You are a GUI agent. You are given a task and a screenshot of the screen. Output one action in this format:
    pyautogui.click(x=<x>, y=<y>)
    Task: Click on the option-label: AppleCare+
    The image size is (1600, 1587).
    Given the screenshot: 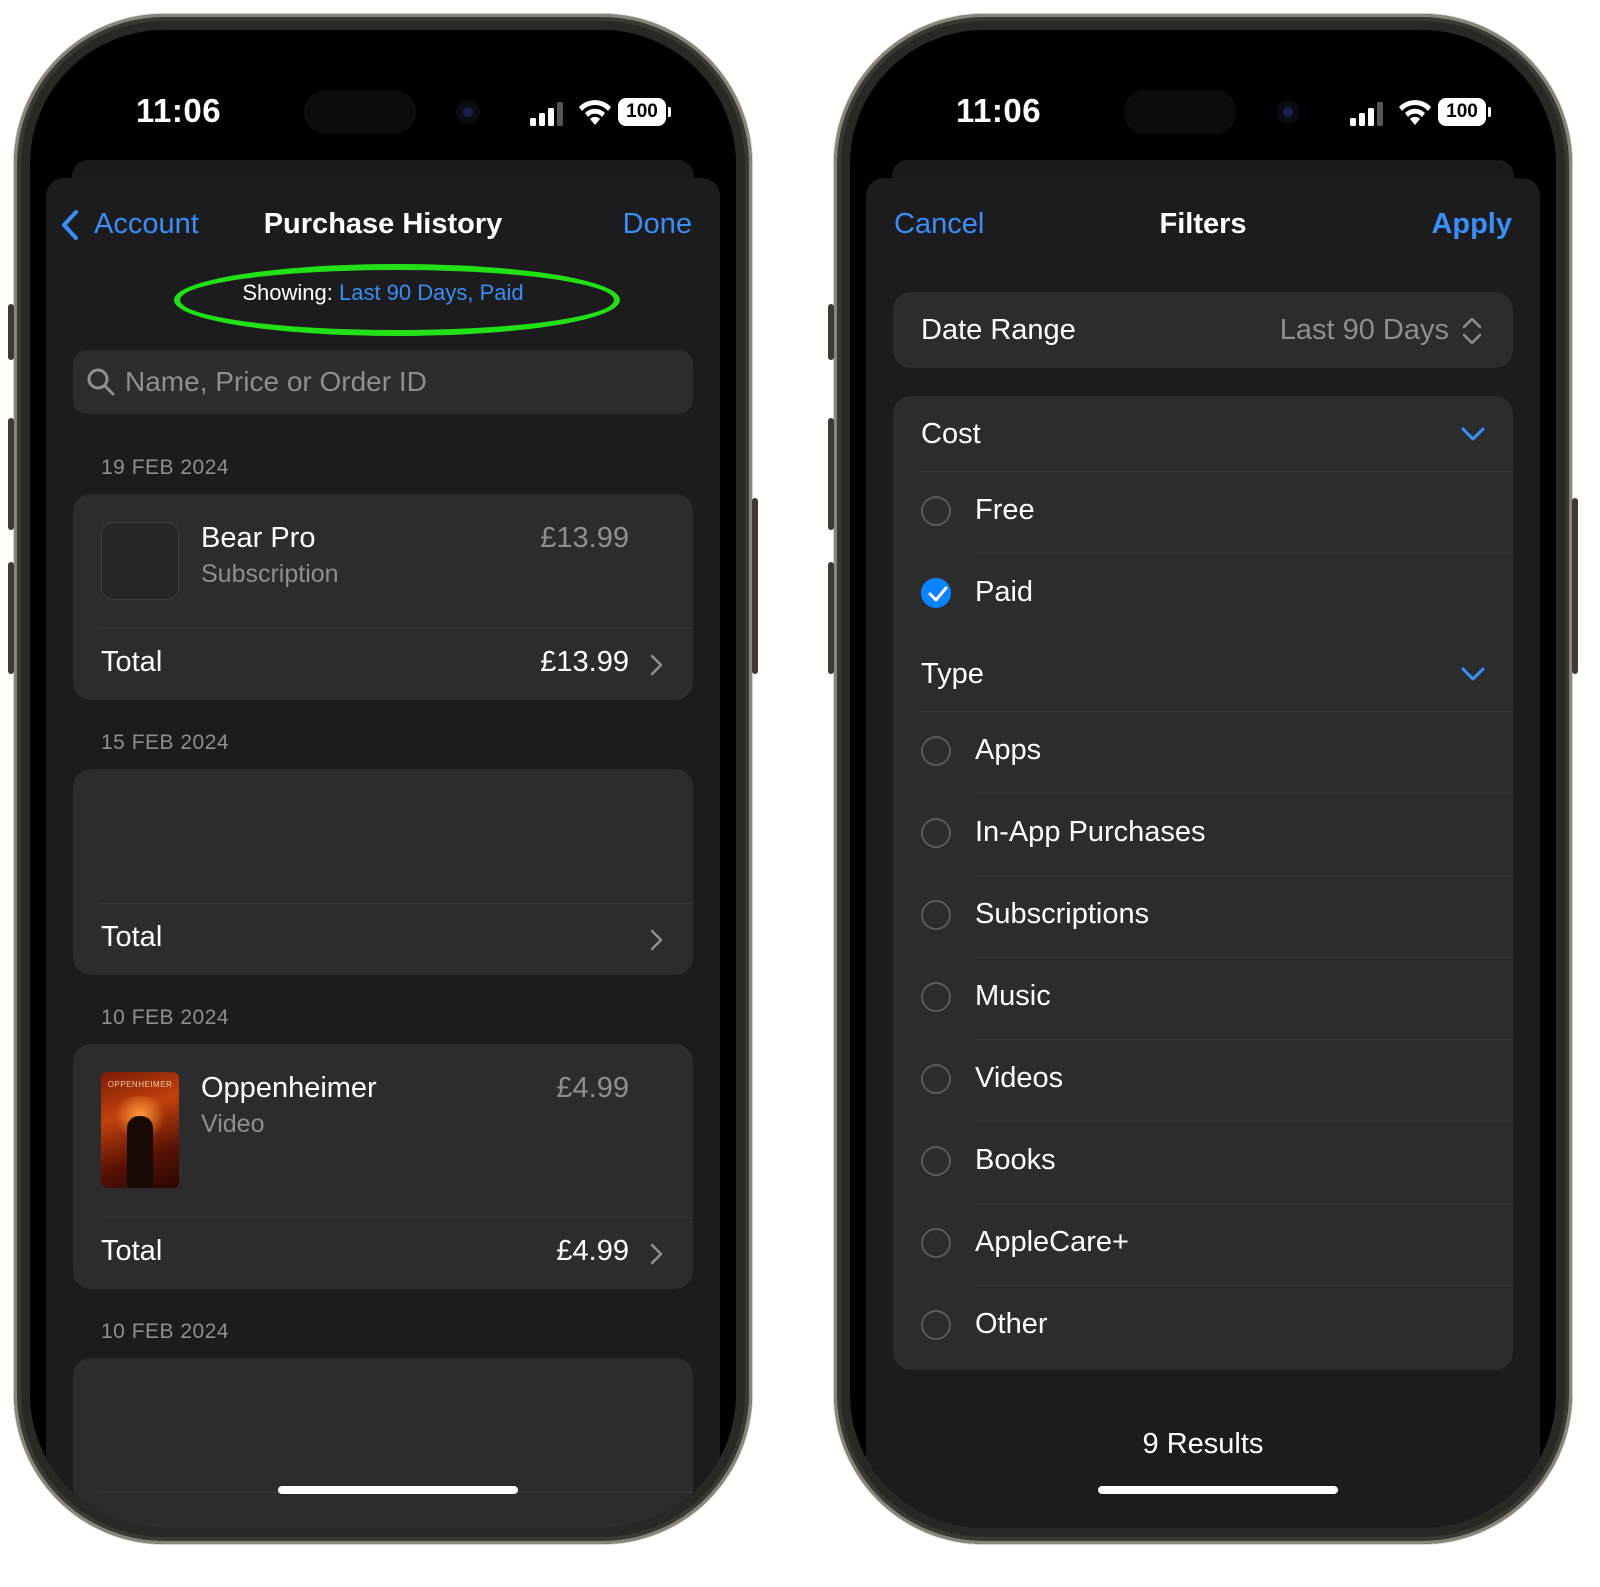 What is the action you would take?
    pyautogui.click(x=1052, y=1242)
    